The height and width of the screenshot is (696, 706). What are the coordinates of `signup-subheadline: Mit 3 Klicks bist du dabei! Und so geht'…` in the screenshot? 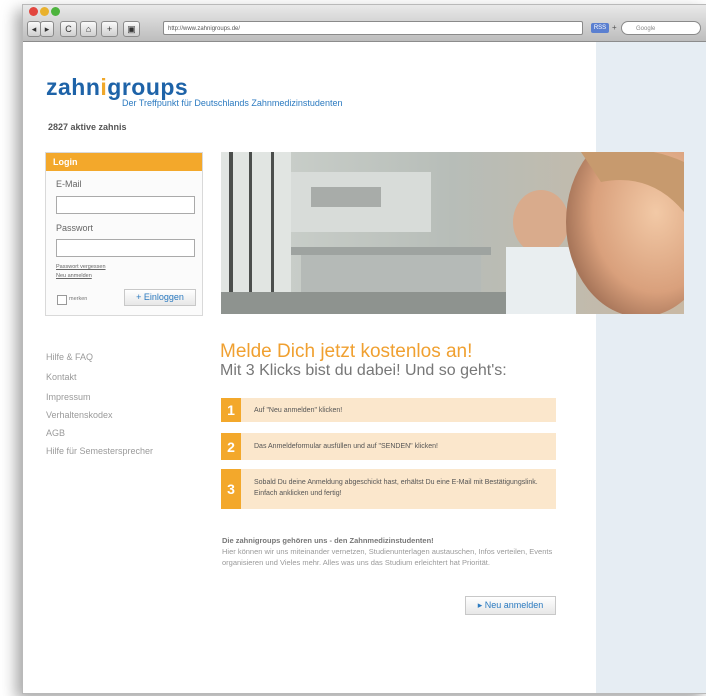 It's located at (363, 370).